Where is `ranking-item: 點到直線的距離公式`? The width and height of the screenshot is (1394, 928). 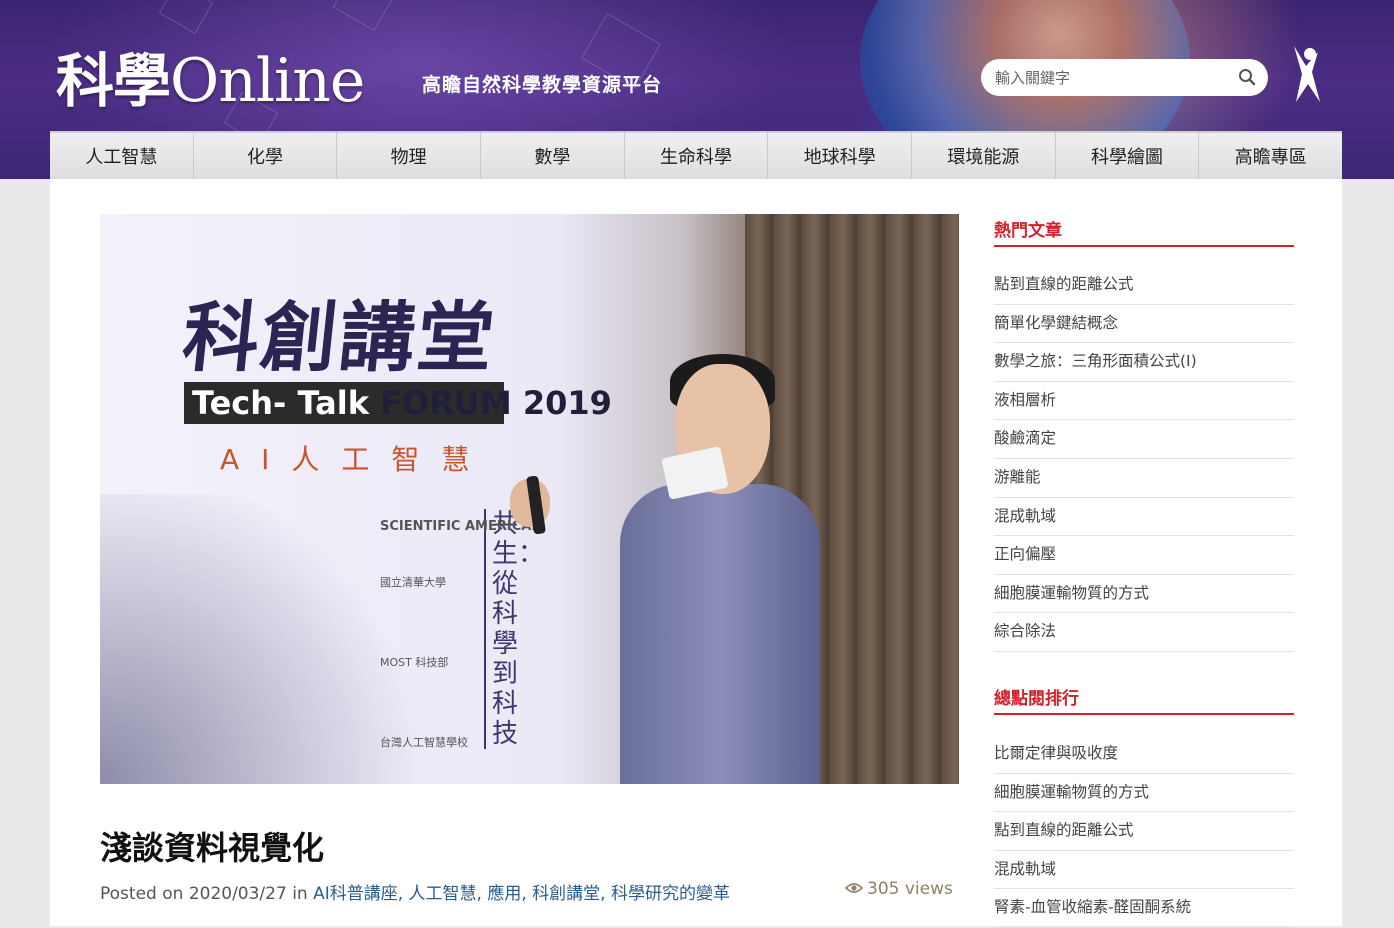
ranking-item: 點到直線的距離公式 is located at coordinates (1144, 831).